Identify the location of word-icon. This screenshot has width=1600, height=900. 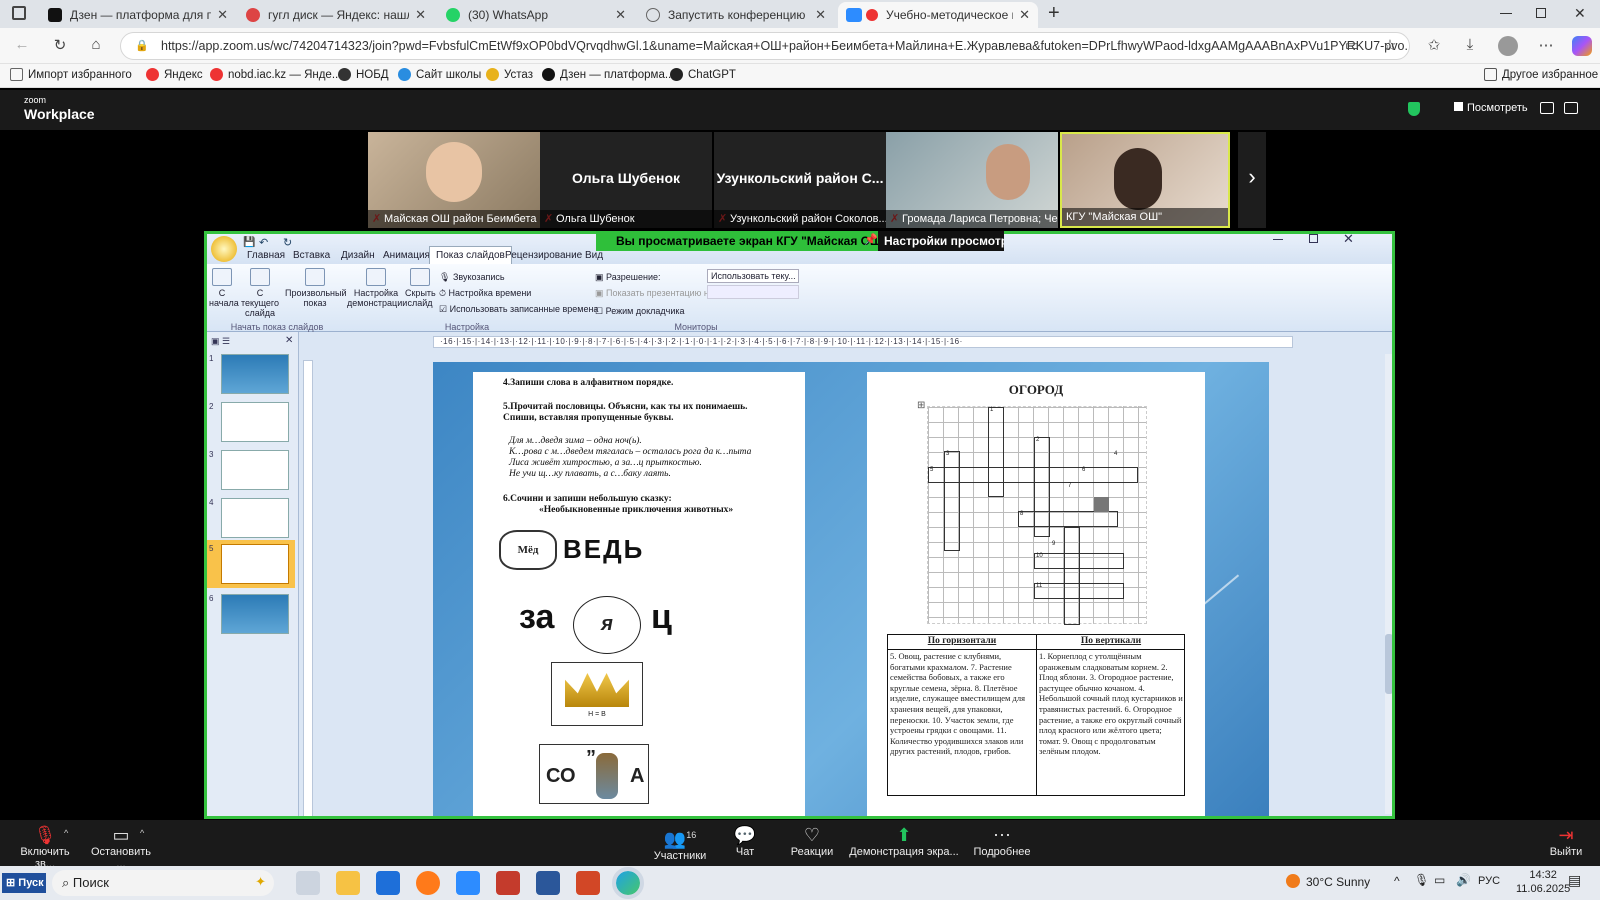
(548, 883).